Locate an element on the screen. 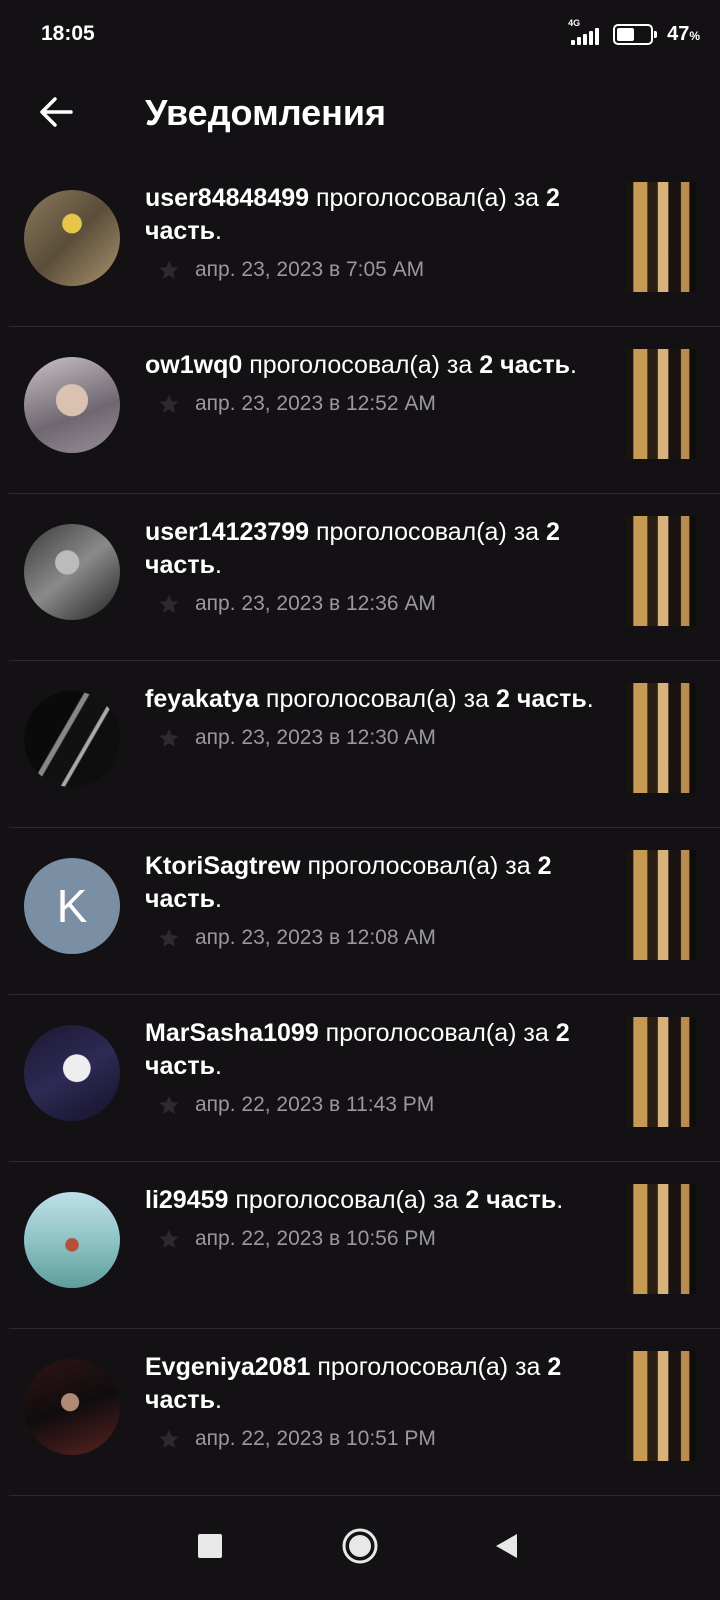 The height and width of the screenshot is (1600, 720). notification-meta: апр. 23, 2023 в 7:05 AM is located at coordinates (372, 270).